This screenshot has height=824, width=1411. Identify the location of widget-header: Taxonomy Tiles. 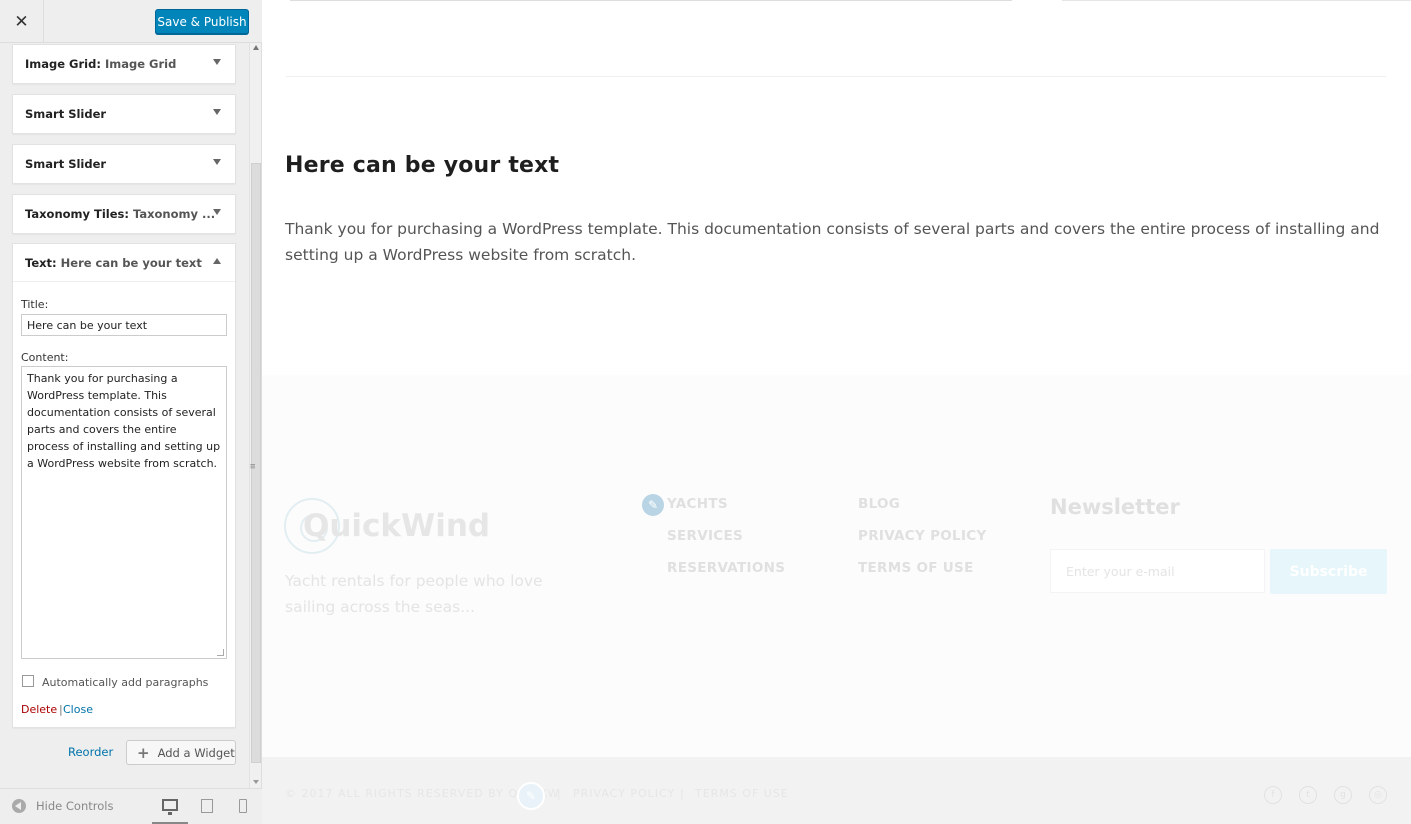
(124, 214).